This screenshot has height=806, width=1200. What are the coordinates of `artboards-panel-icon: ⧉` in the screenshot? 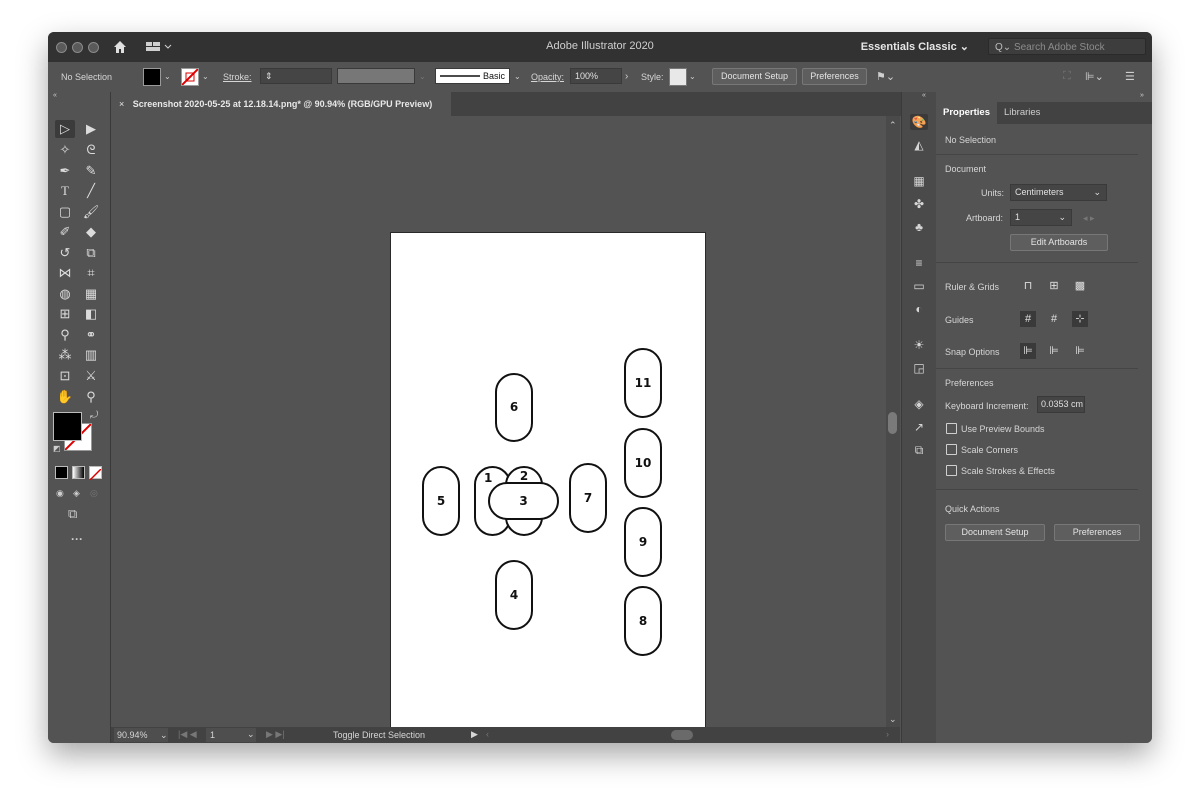 It's located at (919, 450).